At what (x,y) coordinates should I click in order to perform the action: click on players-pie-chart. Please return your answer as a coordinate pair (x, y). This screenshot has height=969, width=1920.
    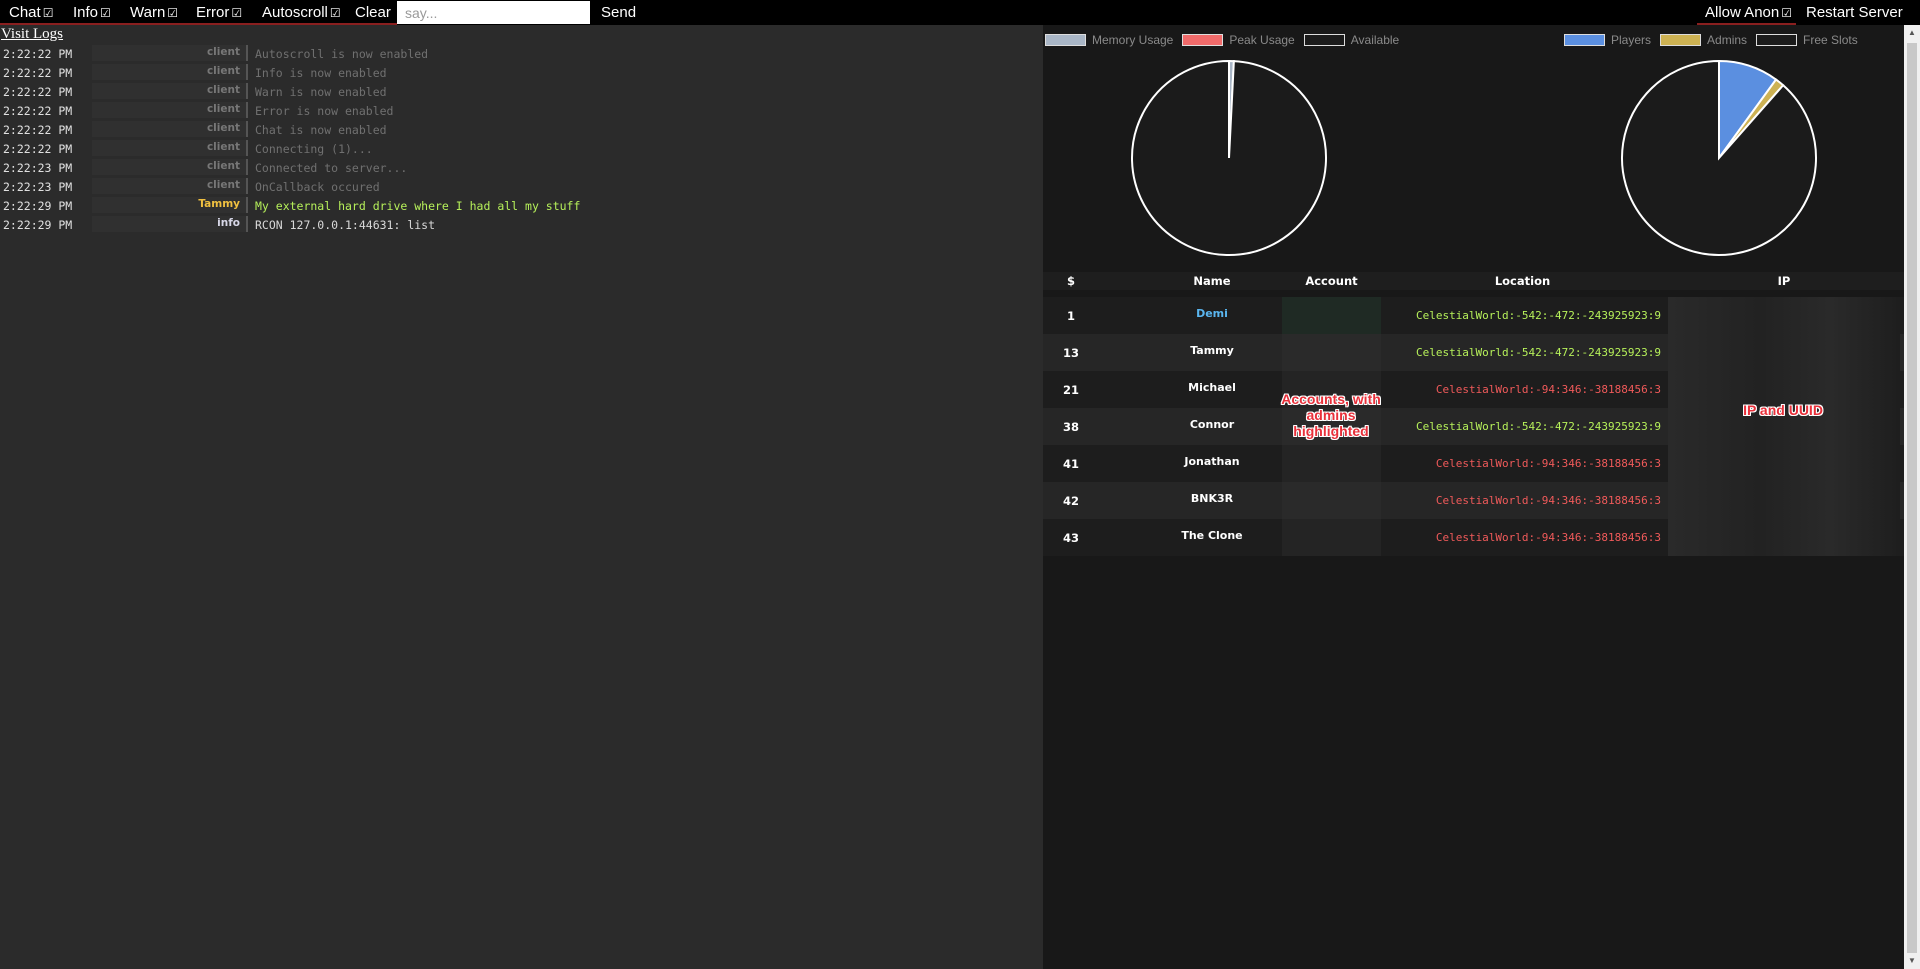
    Looking at the image, I should click on (1719, 157).